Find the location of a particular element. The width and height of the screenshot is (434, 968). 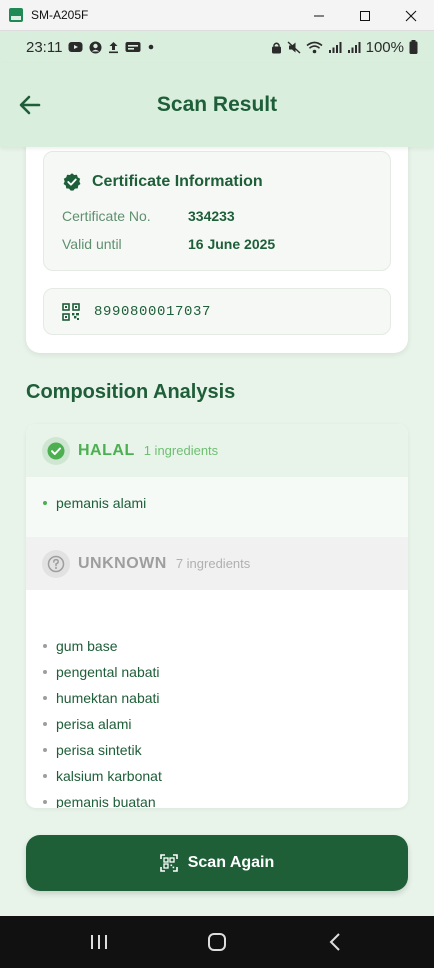

home-button is located at coordinates (217, 942).